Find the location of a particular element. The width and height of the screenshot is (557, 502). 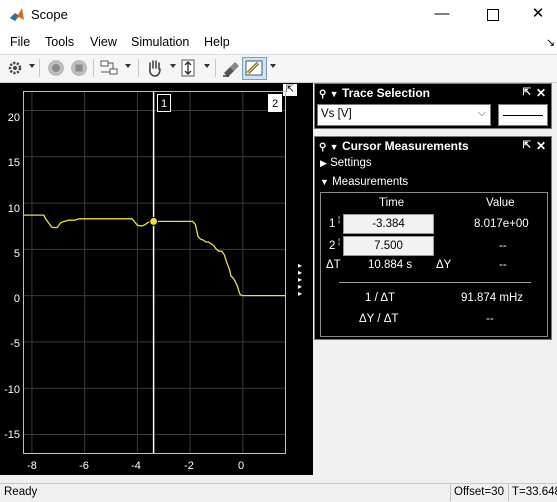

trace-selection-panel: ⚲ ▼ Trace Selection ⇱ ✕ Vs [V] ⌵ is located at coordinates (433, 106).